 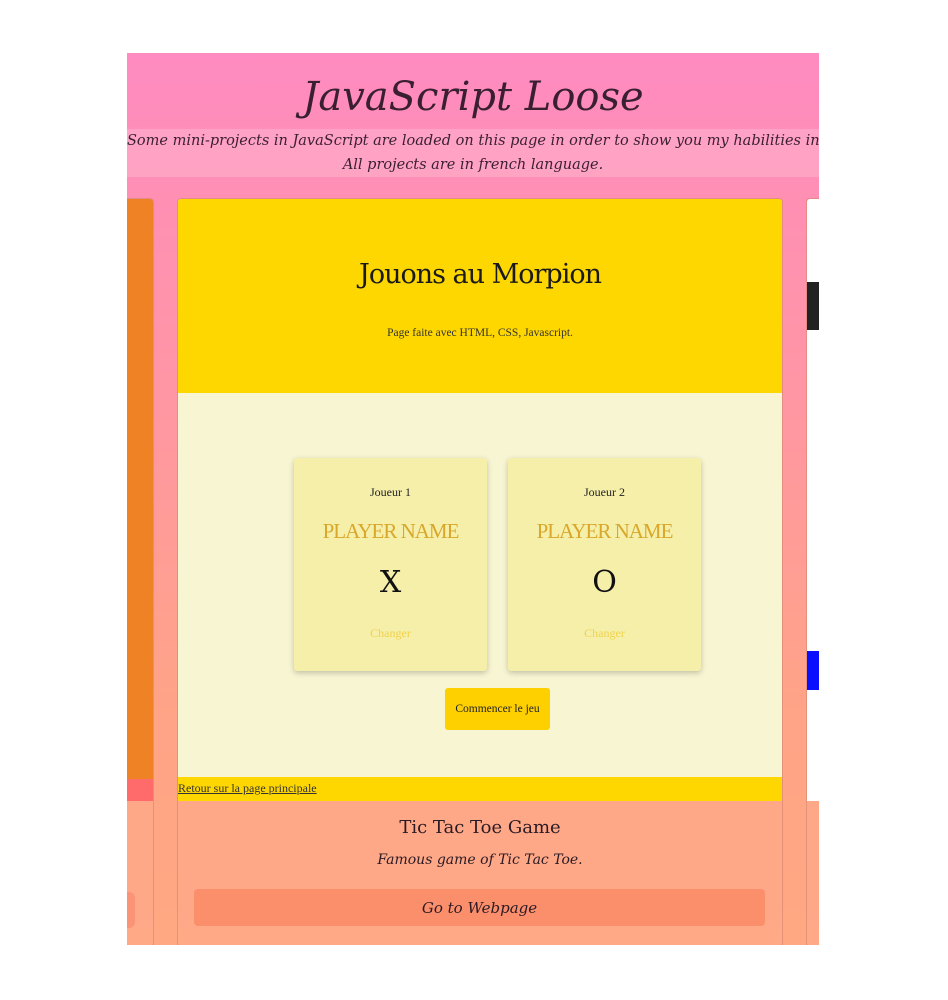 I want to click on player-1-change-button: Changer, so click(x=390, y=633).